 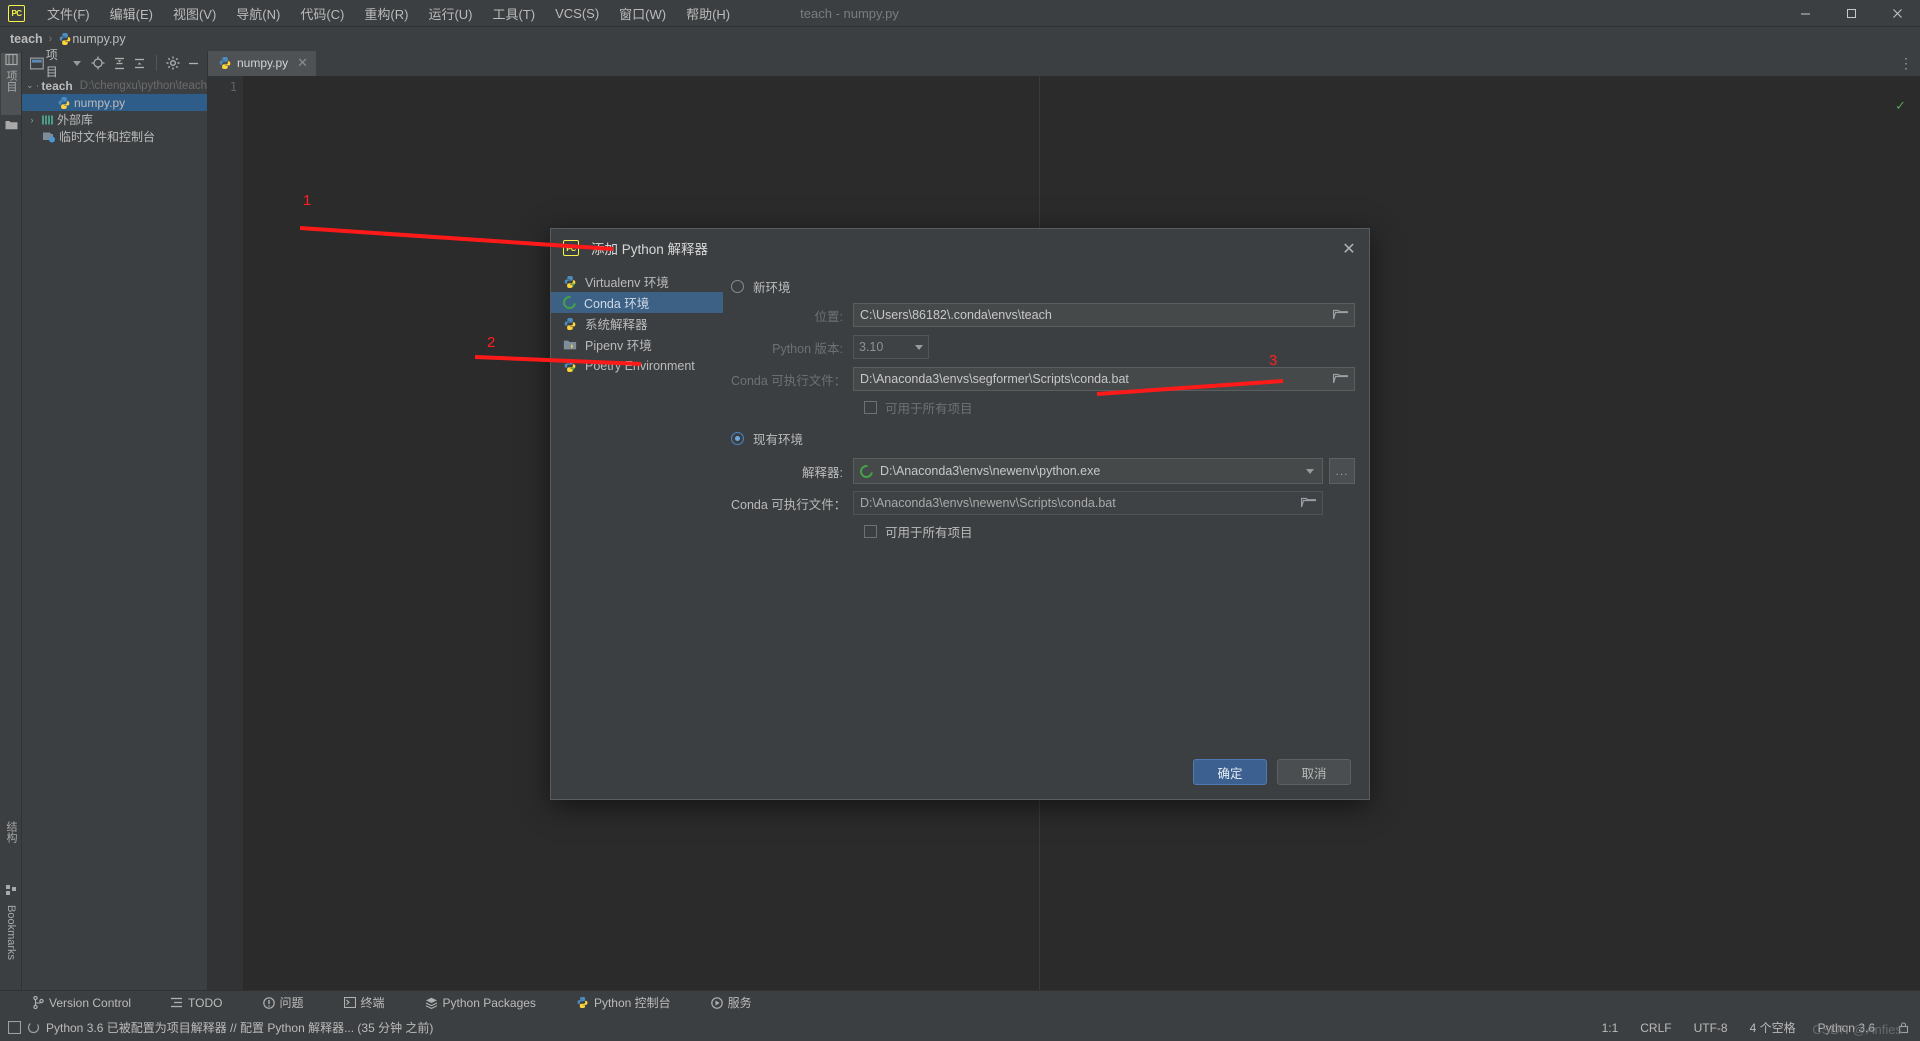 I want to click on env-item-virtualenv: Virtualenv 环境, so click(x=637, y=281).